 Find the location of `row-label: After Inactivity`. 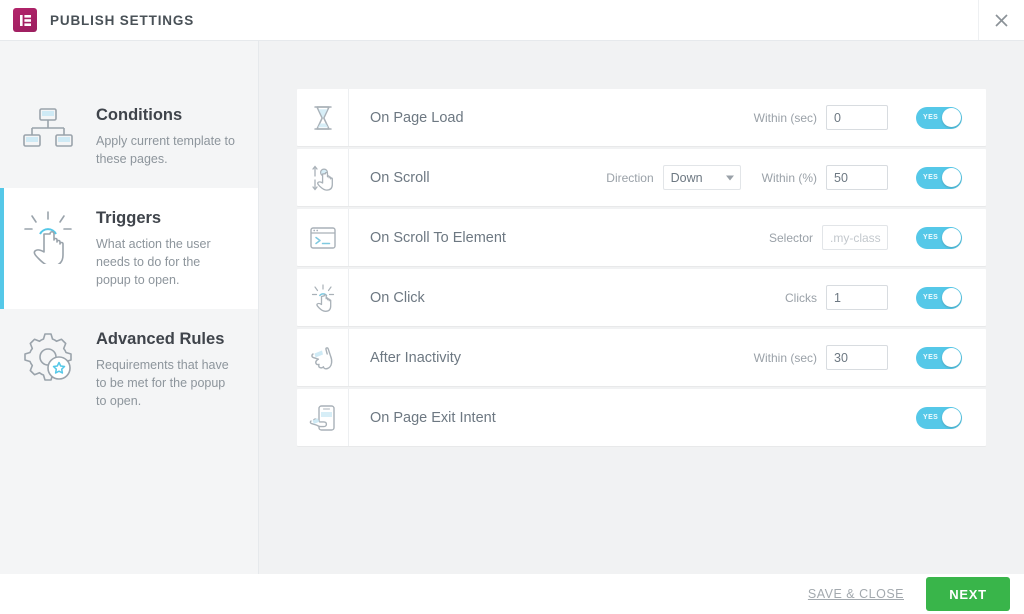

row-label: After Inactivity is located at coordinates (416, 357).